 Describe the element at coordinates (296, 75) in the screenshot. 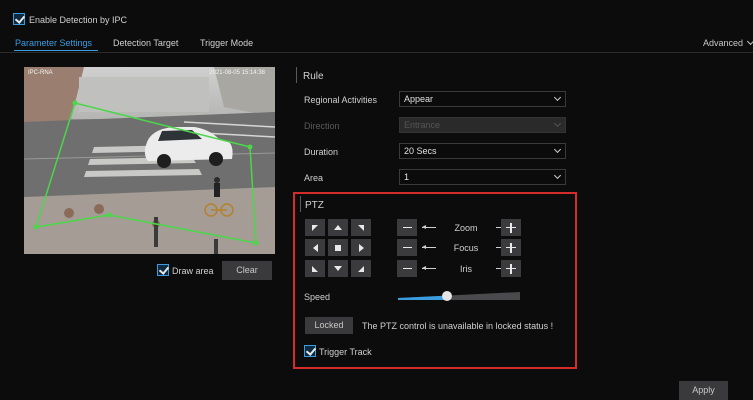

I see `rule-heading-marker` at that location.